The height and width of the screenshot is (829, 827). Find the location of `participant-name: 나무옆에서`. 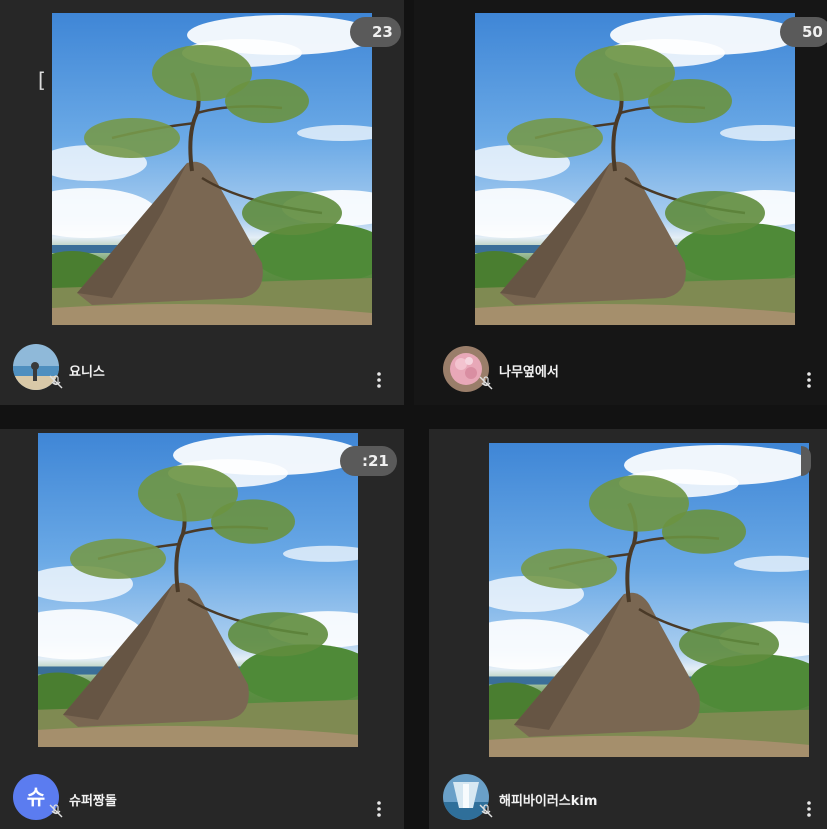

participant-name: 나무옆에서 is located at coordinates (529, 372).